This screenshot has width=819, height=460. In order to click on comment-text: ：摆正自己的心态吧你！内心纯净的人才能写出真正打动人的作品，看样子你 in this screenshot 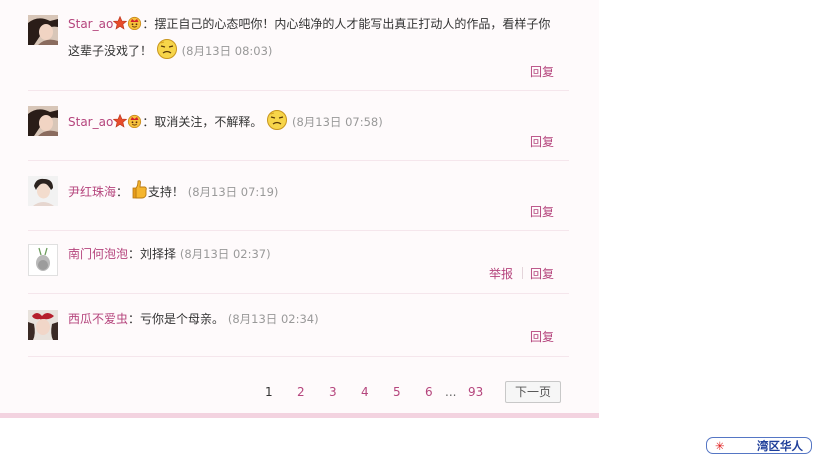, I will do `click(346, 24)`.